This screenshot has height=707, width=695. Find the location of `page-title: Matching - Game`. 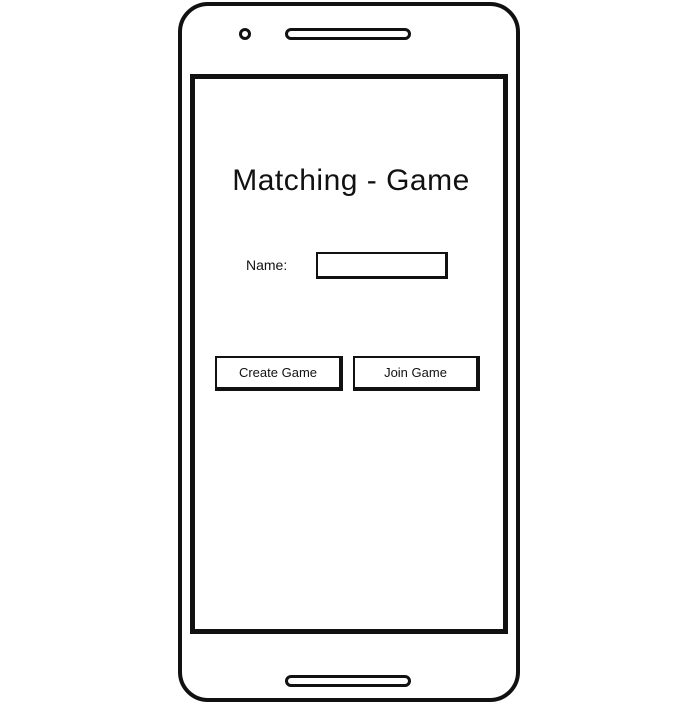

page-title: Matching - Game is located at coordinates (351, 180).